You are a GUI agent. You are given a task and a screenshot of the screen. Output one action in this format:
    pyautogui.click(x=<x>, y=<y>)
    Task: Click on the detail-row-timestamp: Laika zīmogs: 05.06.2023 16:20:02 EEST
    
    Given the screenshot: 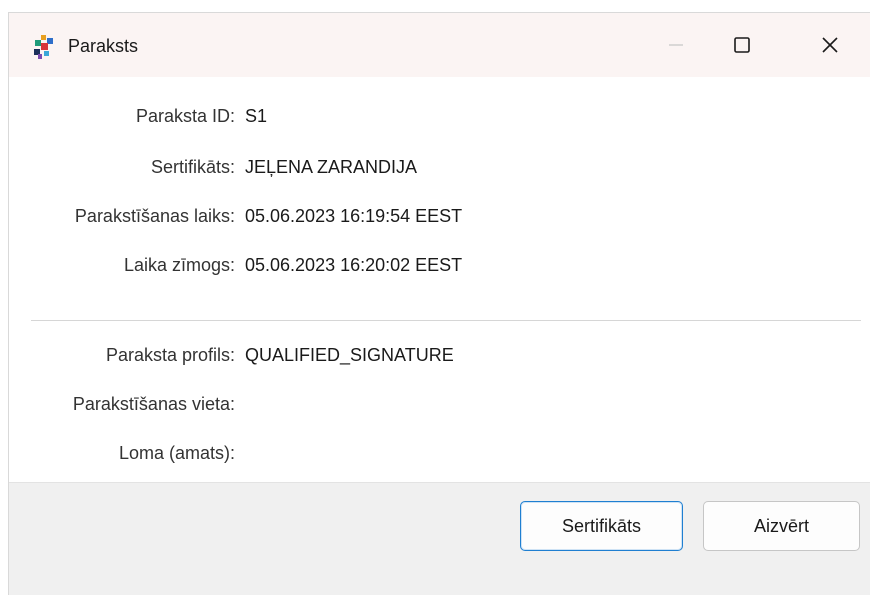 What is the action you would take?
    pyautogui.click(x=439, y=265)
    